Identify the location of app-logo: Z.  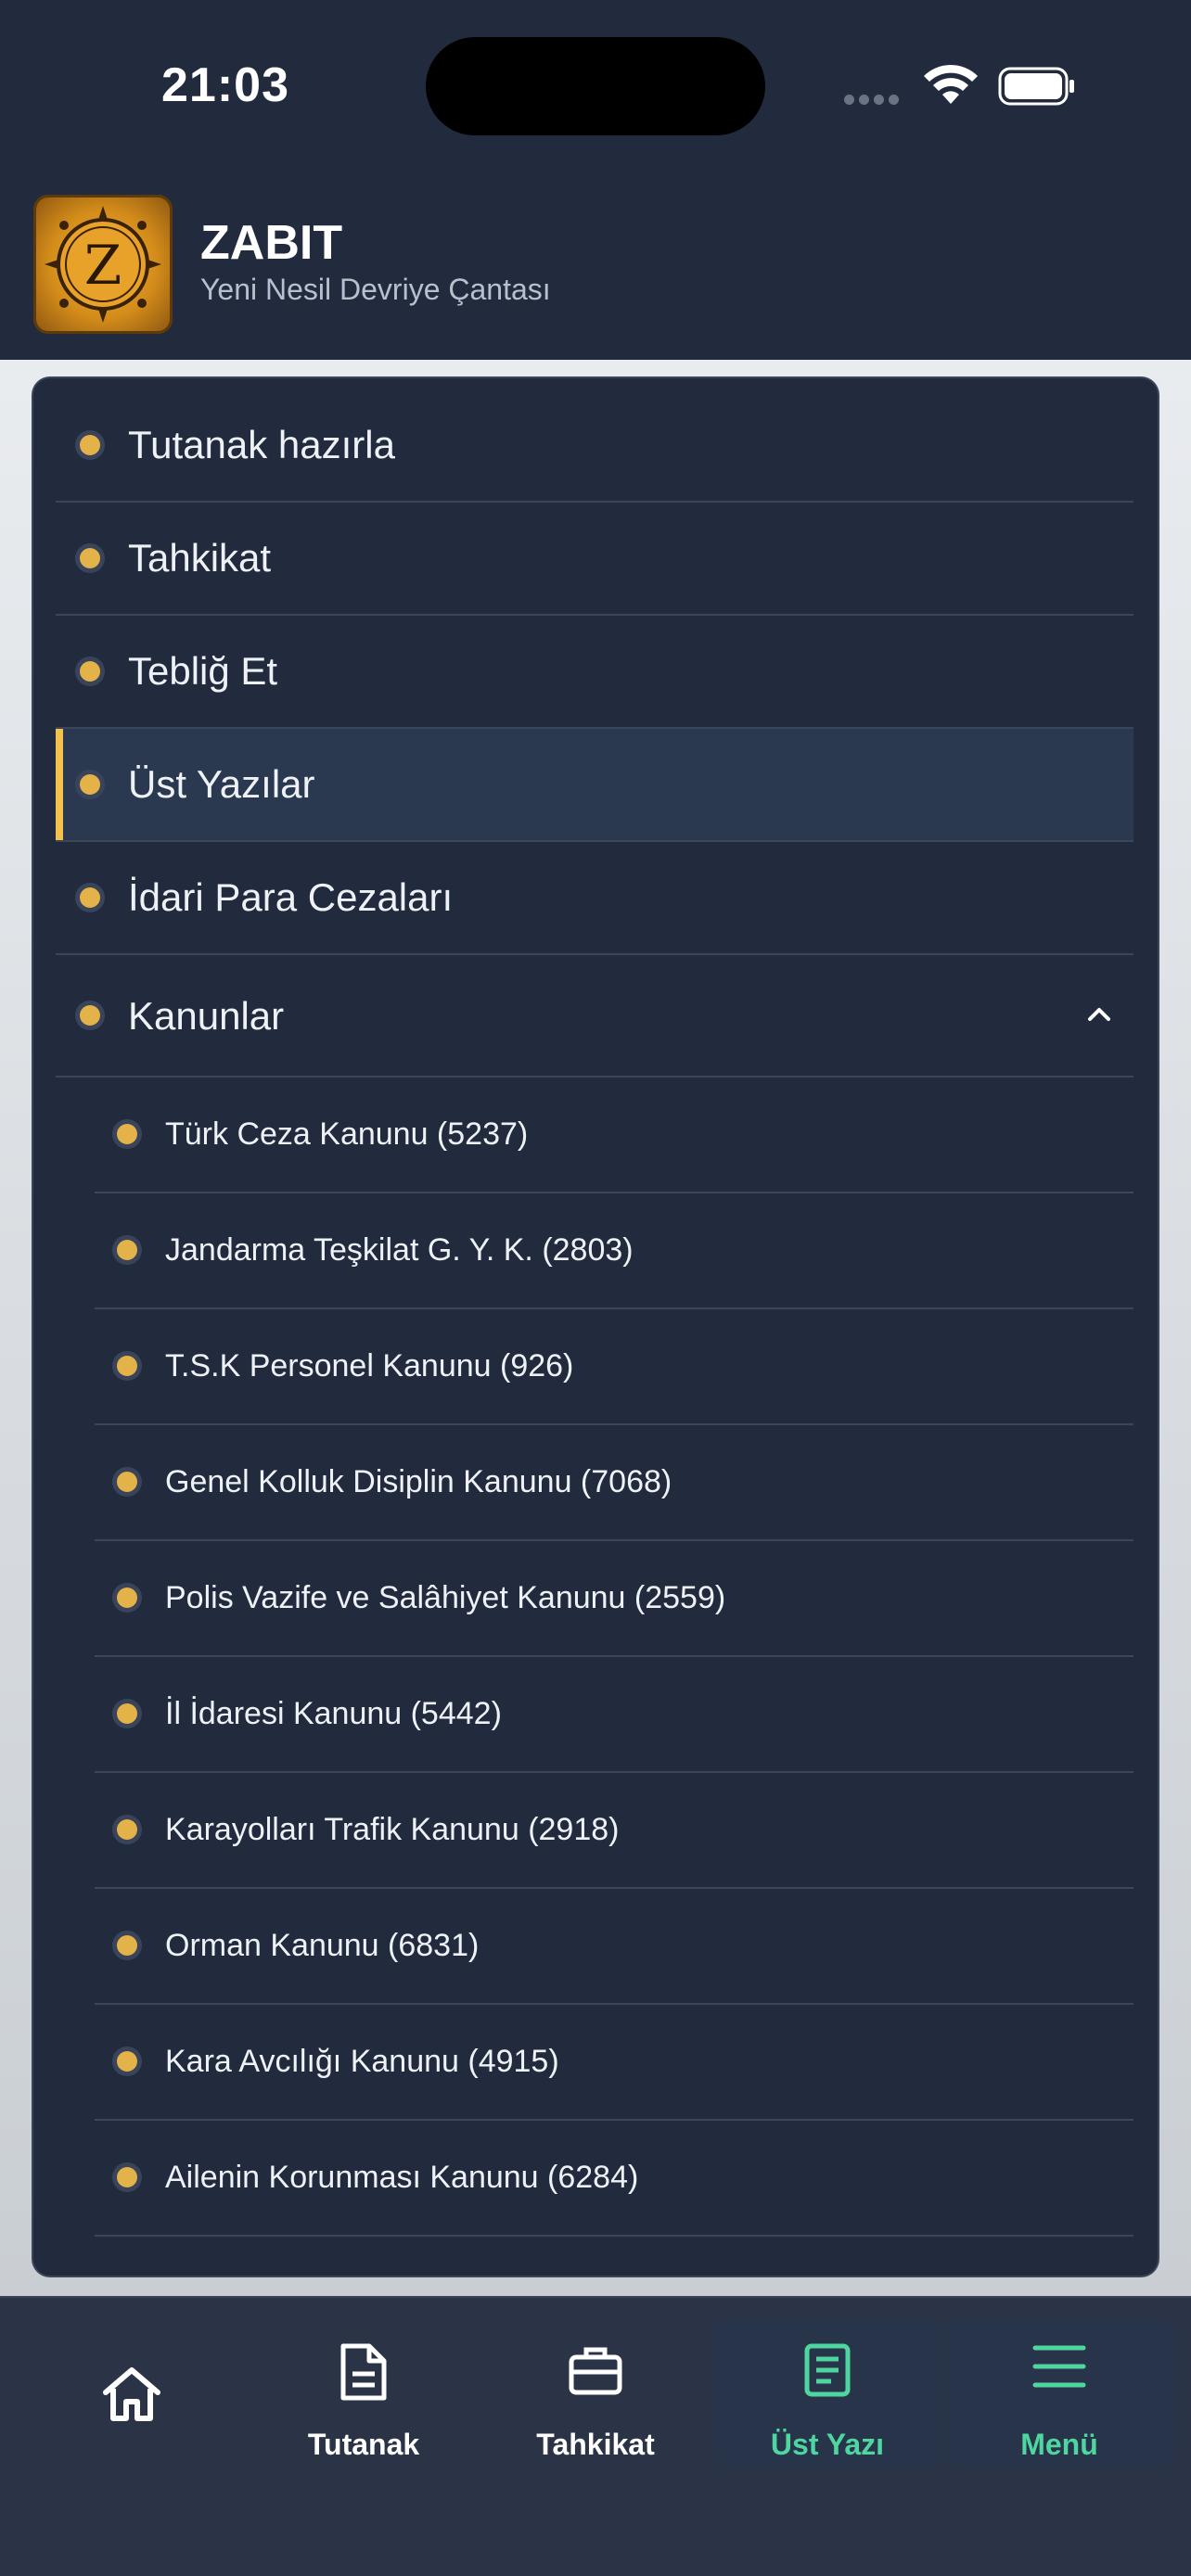
(103, 264).